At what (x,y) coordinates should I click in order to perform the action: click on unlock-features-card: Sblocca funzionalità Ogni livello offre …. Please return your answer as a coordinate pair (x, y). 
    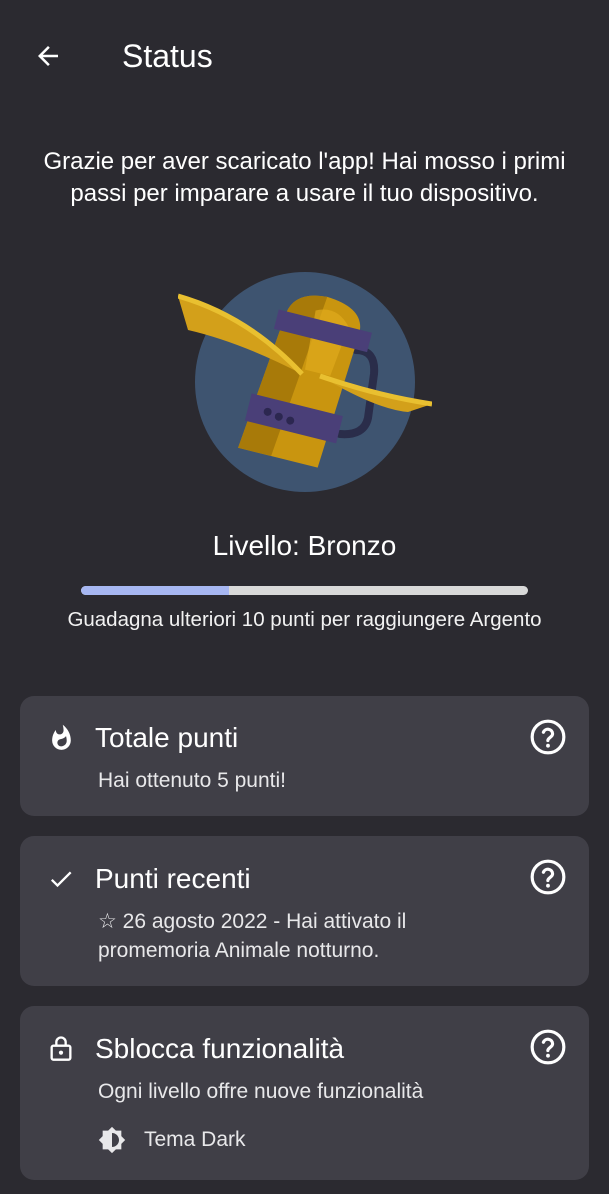
    Looking at the image, I should click on (304, 1093).